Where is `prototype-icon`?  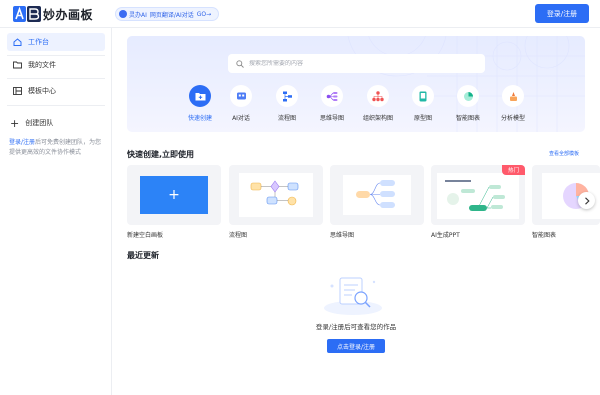 prototype-icon is located at coordinates (423, 96).